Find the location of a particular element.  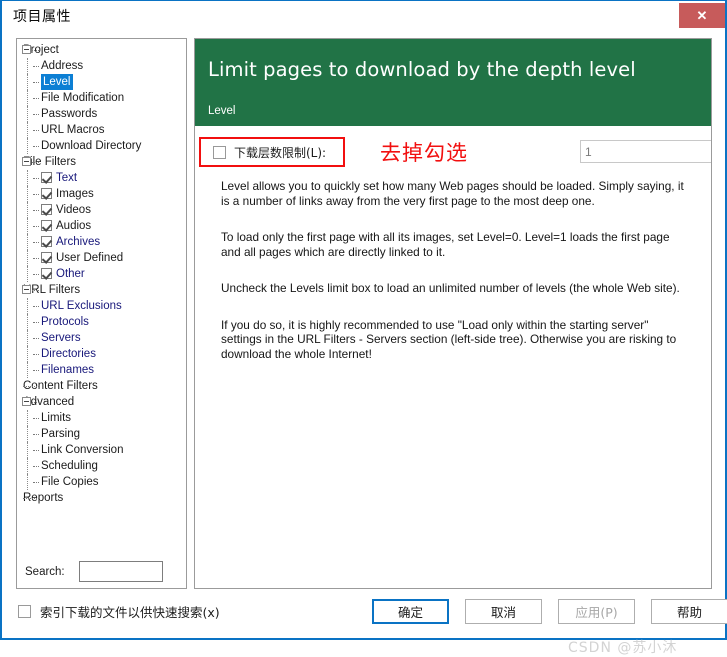

level-value-input is located at coordinates (645, 151).